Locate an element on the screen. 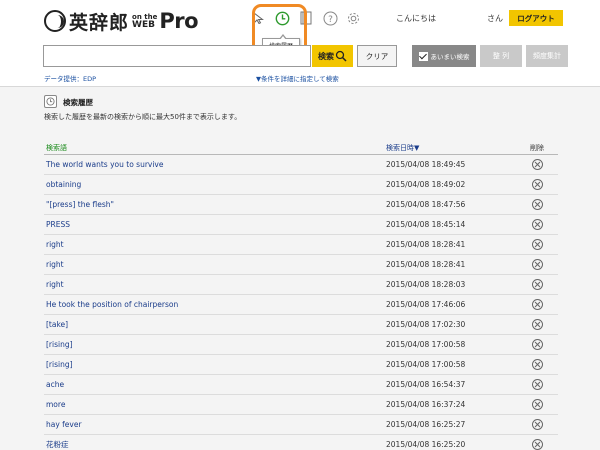 Image resolution: width=600 pixels, height=450 pixels. logo-sub: on the WEB is located at coordinates (144, 21).